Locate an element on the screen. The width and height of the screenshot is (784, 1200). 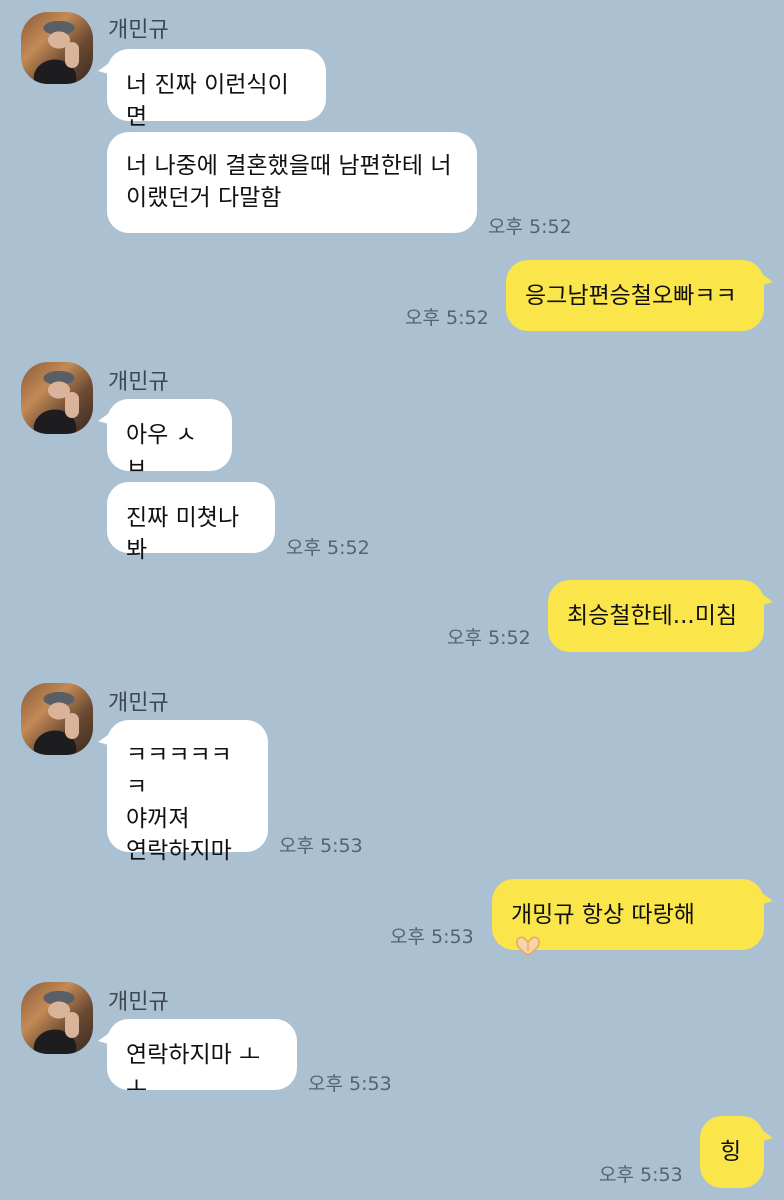
message-text: 아우 ㅅㅂ is located at coordinates (161, 451).